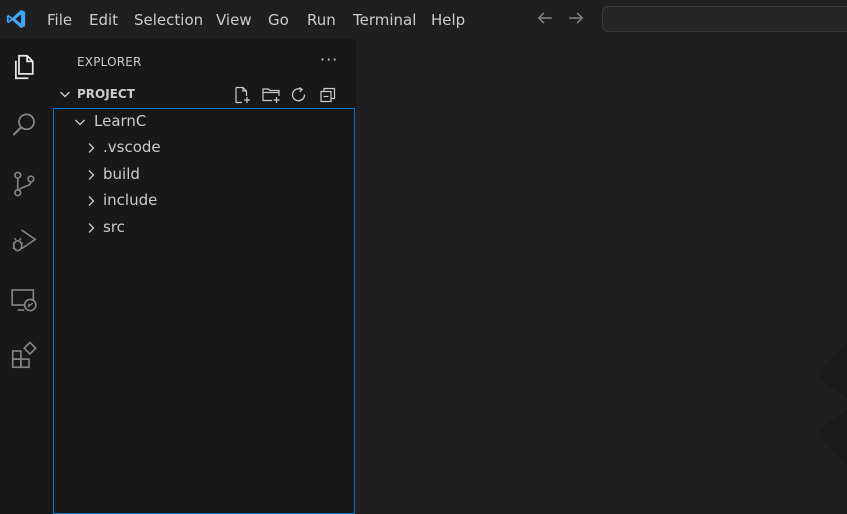  I want to click on vscode-watermark-logo, so click(833, 404).